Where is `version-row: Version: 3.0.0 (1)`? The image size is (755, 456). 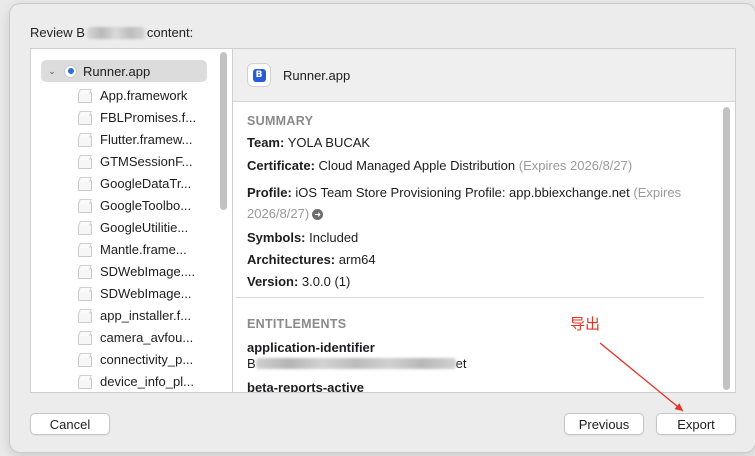
version-row: Version: 3.0.0 (1) is located at coordinates (479, 282).